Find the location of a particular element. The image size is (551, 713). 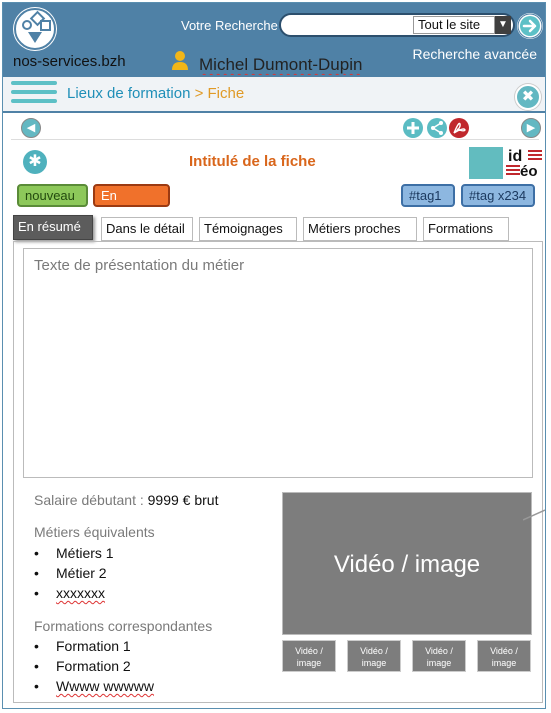

tag-link: #tag x234 is located at coordinates (498, 195).